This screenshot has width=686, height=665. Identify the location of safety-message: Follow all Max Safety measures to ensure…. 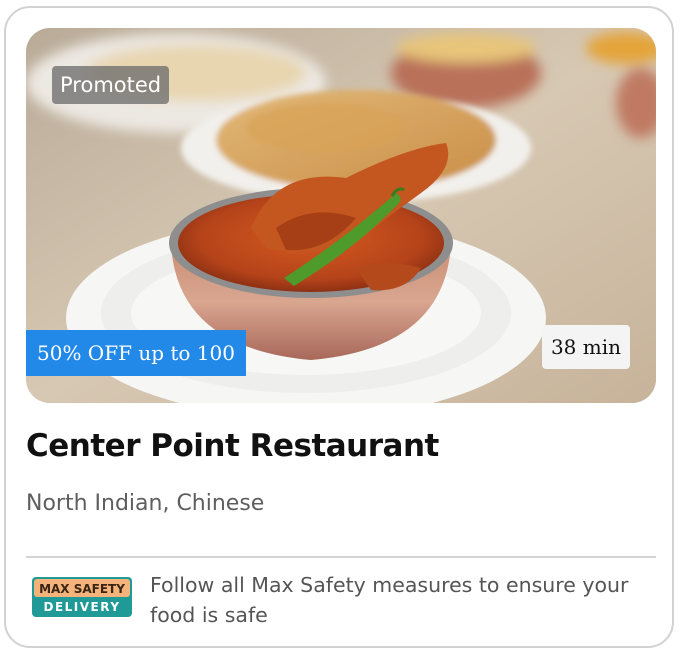
(389, 600).